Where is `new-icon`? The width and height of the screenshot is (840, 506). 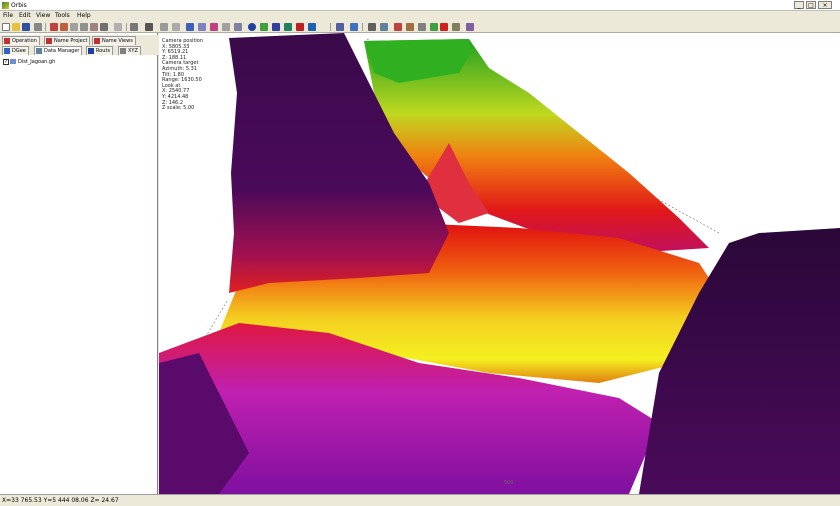
new-icon is located at coordinates (6, 27).